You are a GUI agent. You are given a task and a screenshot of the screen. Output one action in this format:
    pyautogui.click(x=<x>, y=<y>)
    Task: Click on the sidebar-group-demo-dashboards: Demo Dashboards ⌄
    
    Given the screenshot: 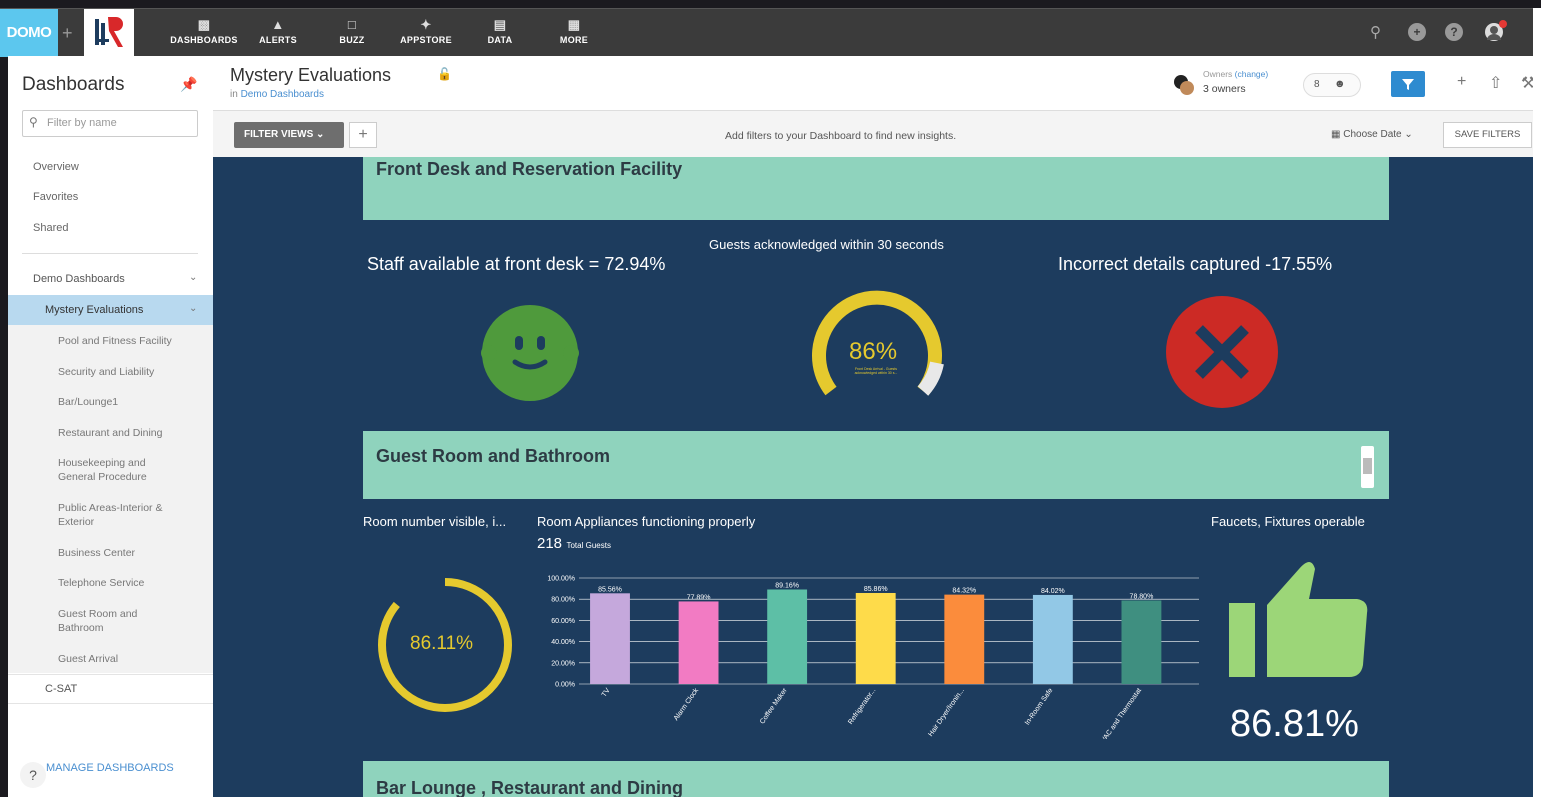 What is the action you would take?
    pyautogui.click(x=110, y=279)
    